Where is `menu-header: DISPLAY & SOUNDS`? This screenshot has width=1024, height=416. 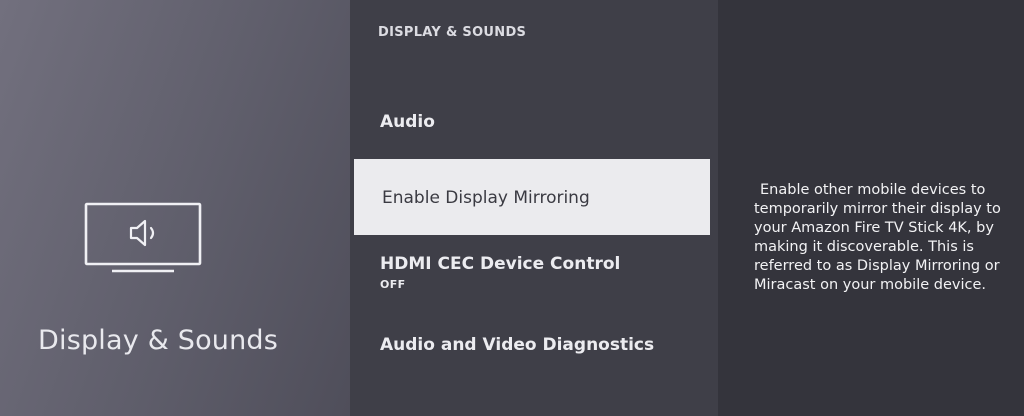
menu-header: DISPLAY & SOUNDS is located at coordinates (452, 32).